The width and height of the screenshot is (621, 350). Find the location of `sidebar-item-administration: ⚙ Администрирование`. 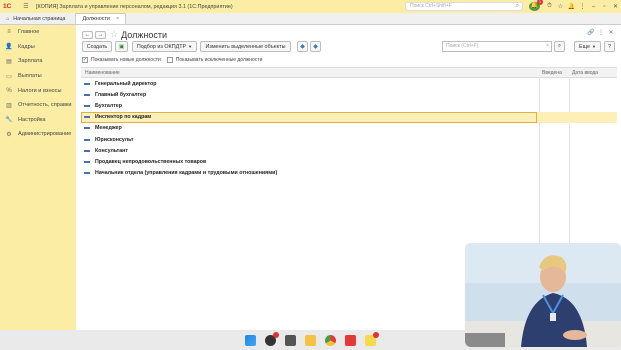

sidebar-item-administration: ⚙ Администрирование is located at coordinates (38, 134).